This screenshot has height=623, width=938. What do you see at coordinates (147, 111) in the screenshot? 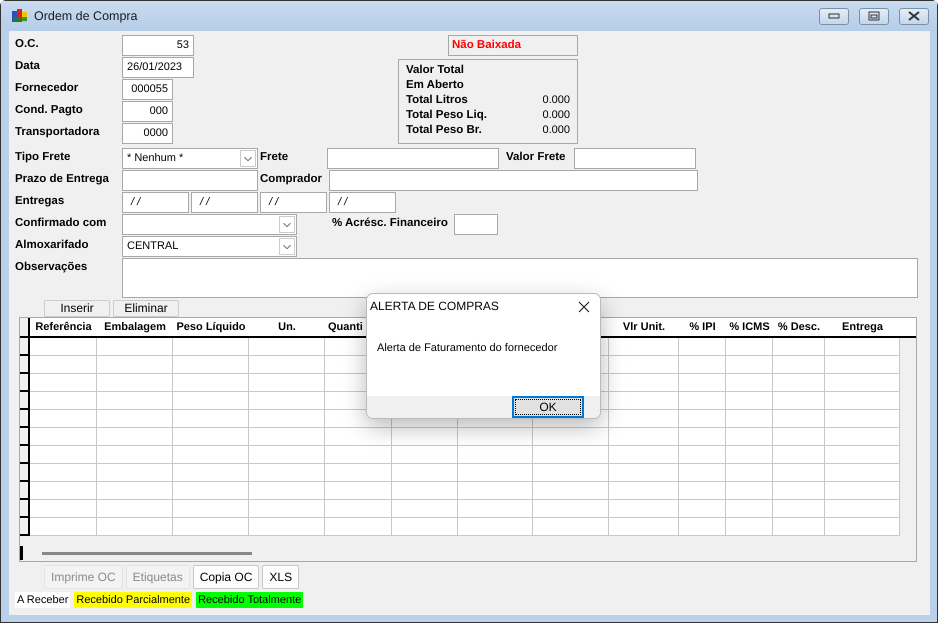
I see `input-field: 000` at bounding box center [147, 111].